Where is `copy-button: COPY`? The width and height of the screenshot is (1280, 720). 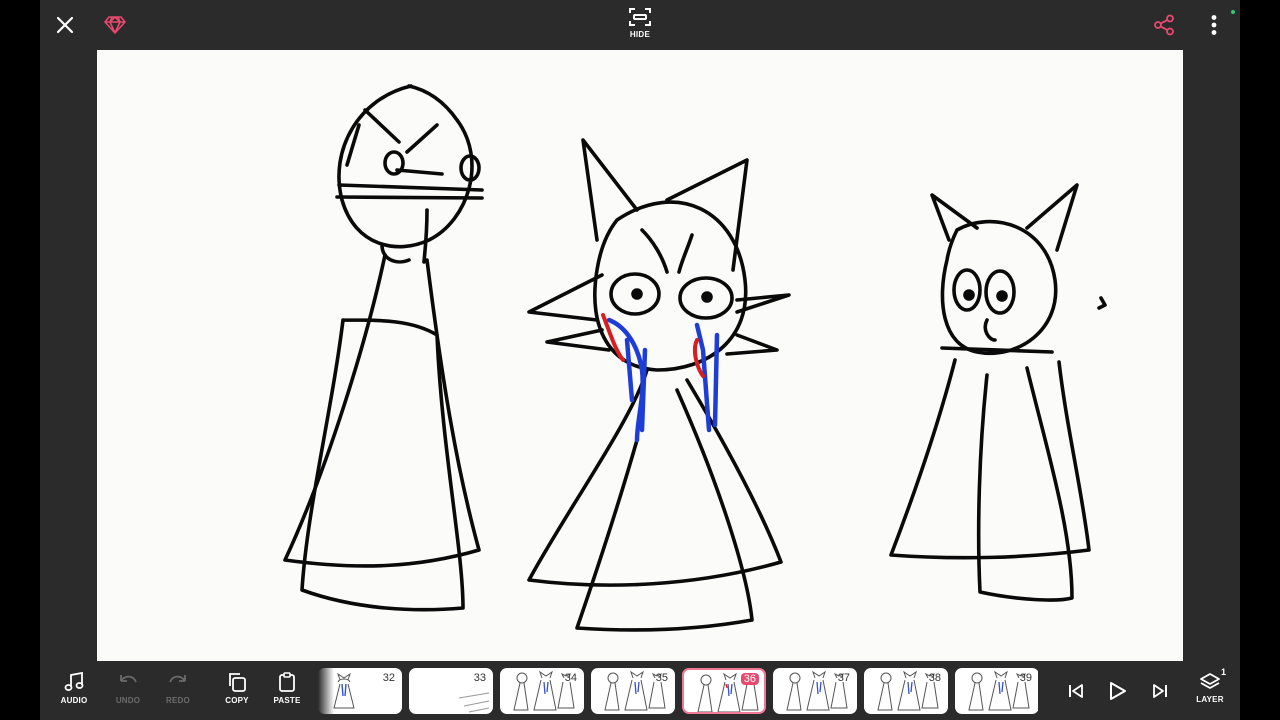
copy-button: COPY is located at coordinates (237, 688).